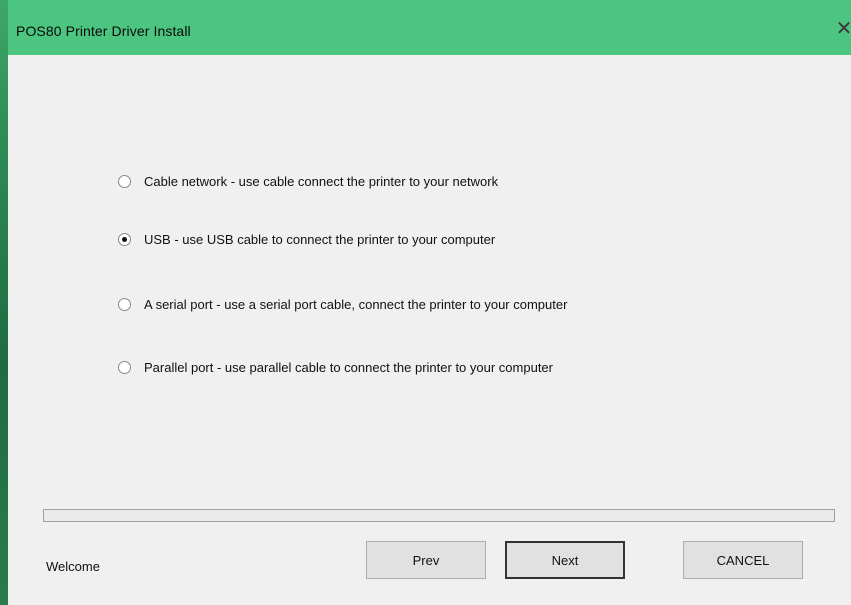  I want to click on prev-button: Prev, so click(426, 560).